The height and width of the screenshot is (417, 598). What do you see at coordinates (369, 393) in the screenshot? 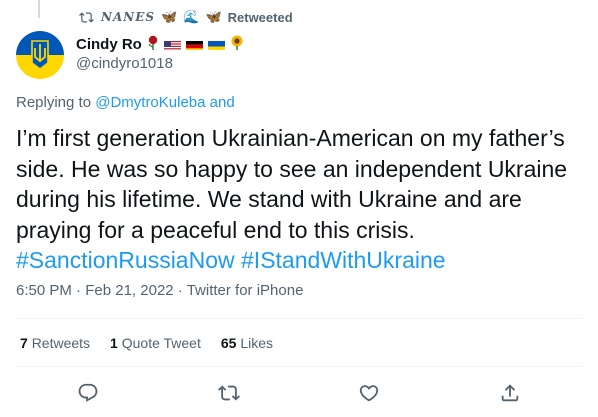
I see `like-icon` at bounding box center [369, 393].